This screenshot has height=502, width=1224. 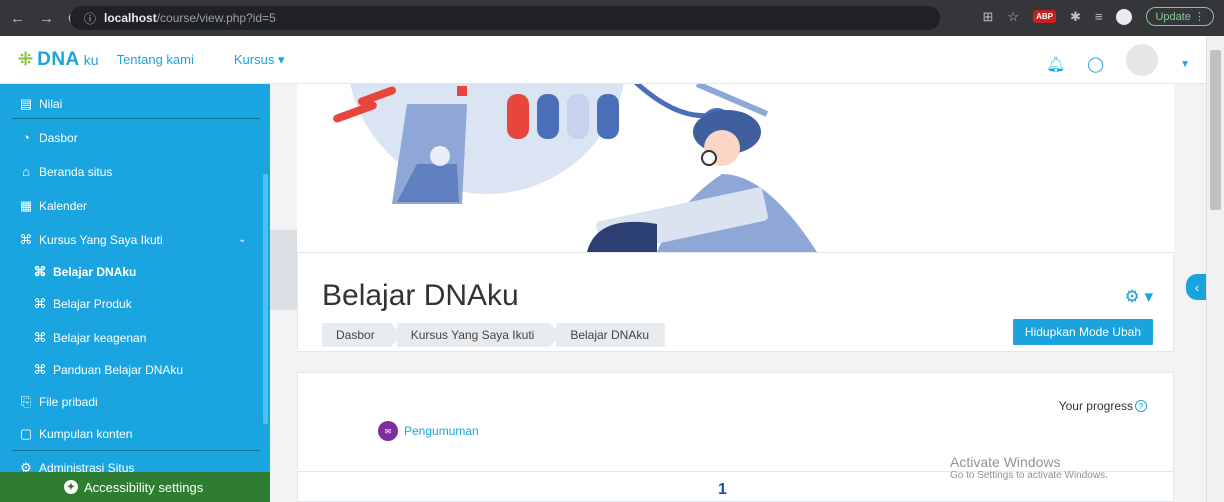 I want to click on extensions-icon: ✱, so click(x=1075, y=17).